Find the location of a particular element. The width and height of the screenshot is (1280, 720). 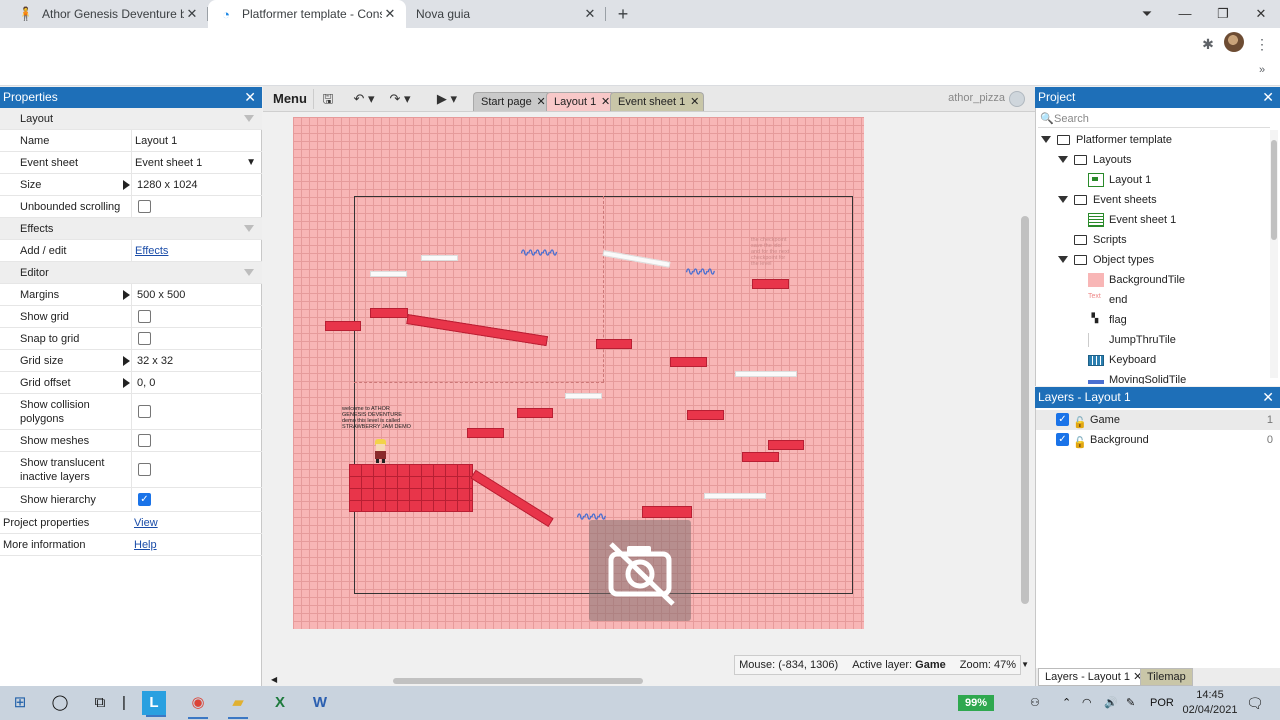

menu-button: Menu is located at coordinates (290, 99).